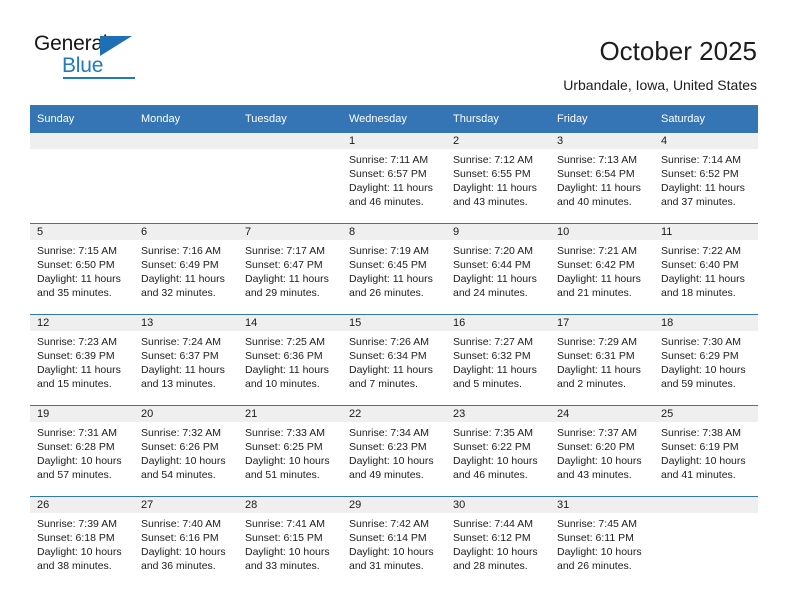 This screenshot has width=792, height=612. What do you see at coordinates (74, 566) in the screenshot?
I see `daylight-text-line2: and 38 minutes.` at bounding box center [74, 566].